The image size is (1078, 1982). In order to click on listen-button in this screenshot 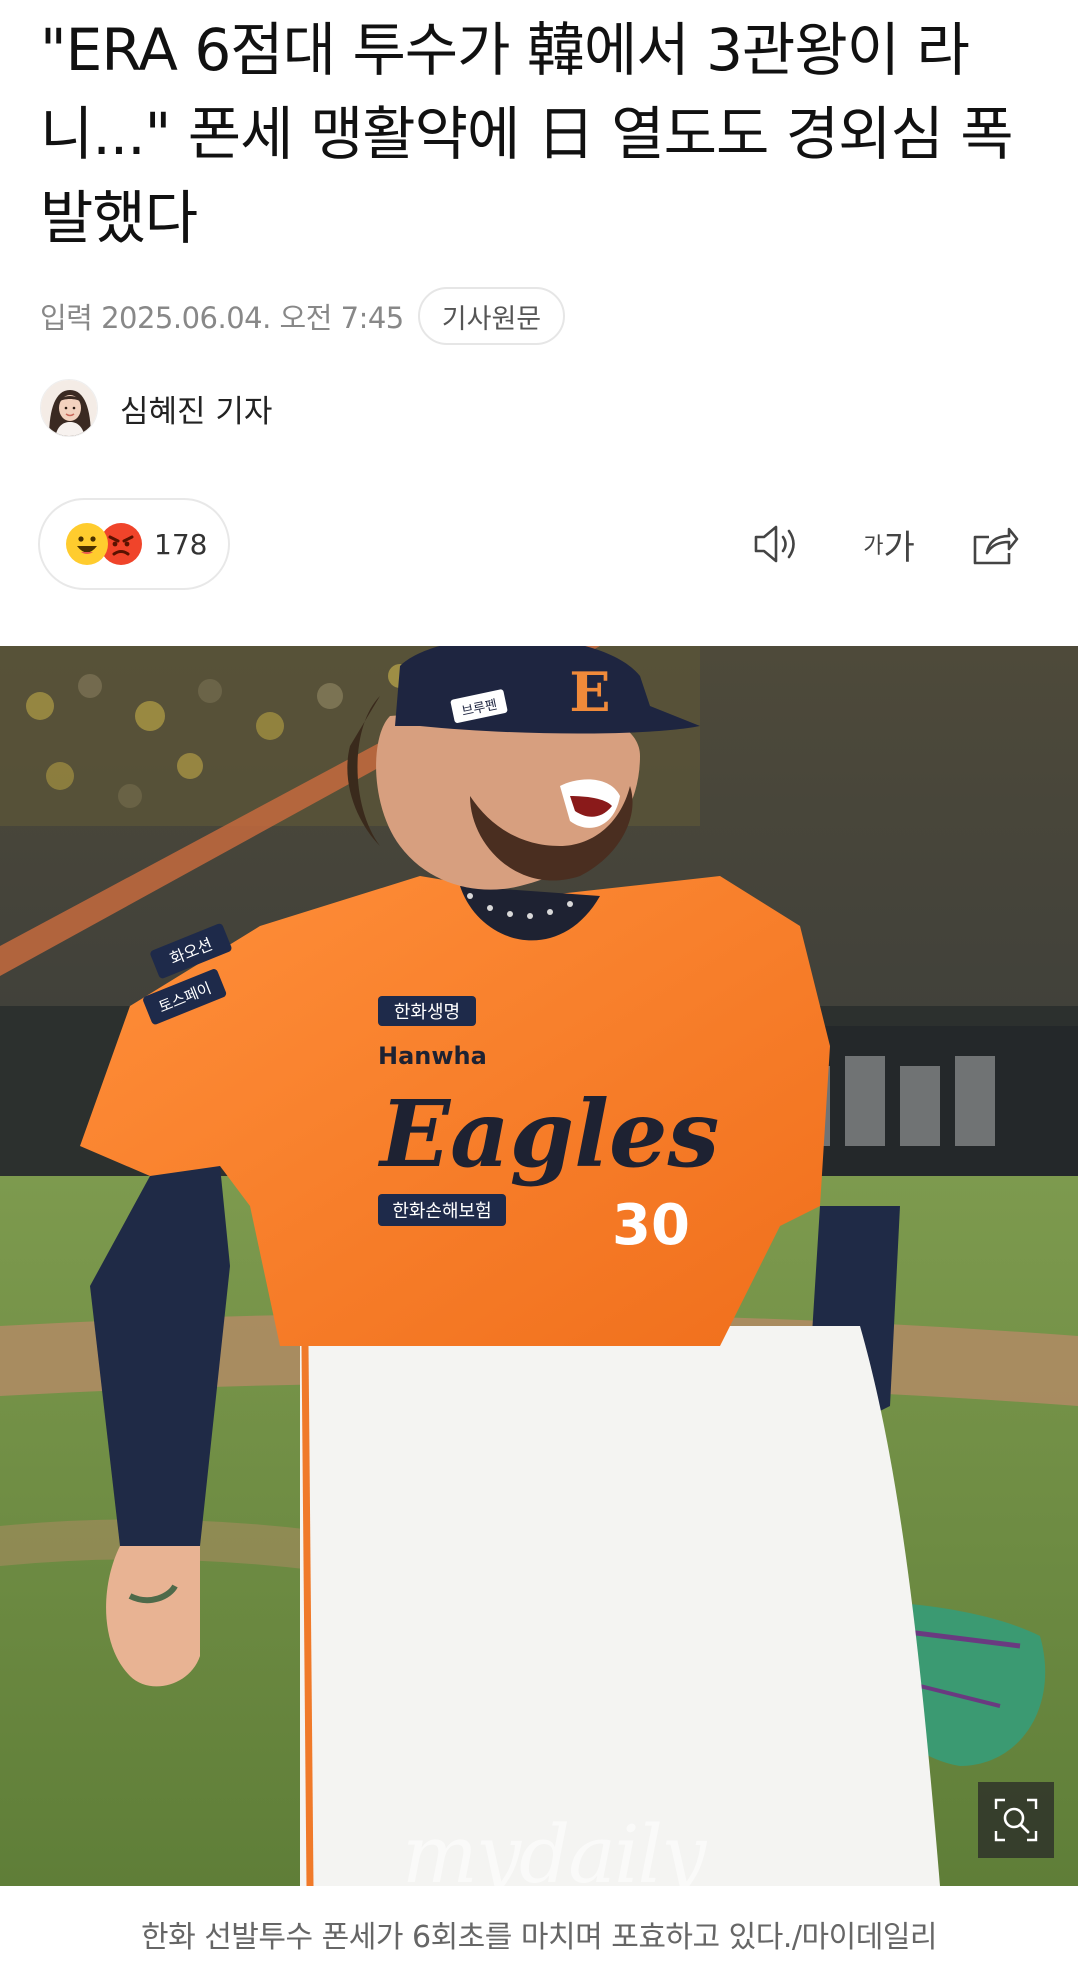, I will do `click(778, 544)`.